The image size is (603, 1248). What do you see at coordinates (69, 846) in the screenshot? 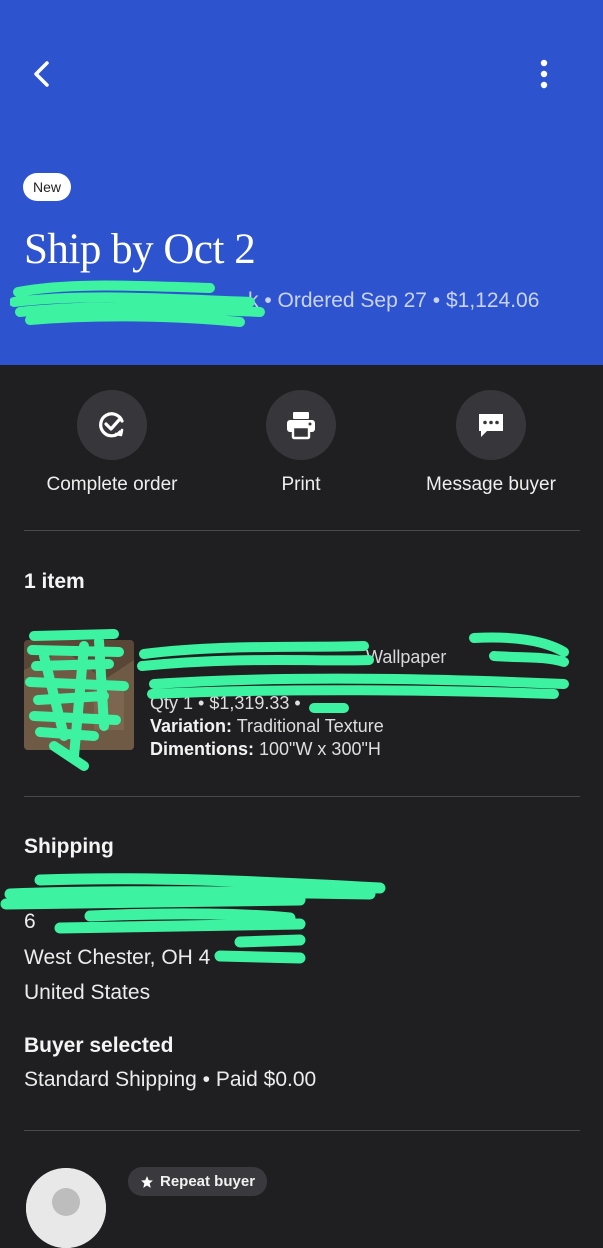
I see `shipping-section-title: Shipping` at bounding box center [69, 846].